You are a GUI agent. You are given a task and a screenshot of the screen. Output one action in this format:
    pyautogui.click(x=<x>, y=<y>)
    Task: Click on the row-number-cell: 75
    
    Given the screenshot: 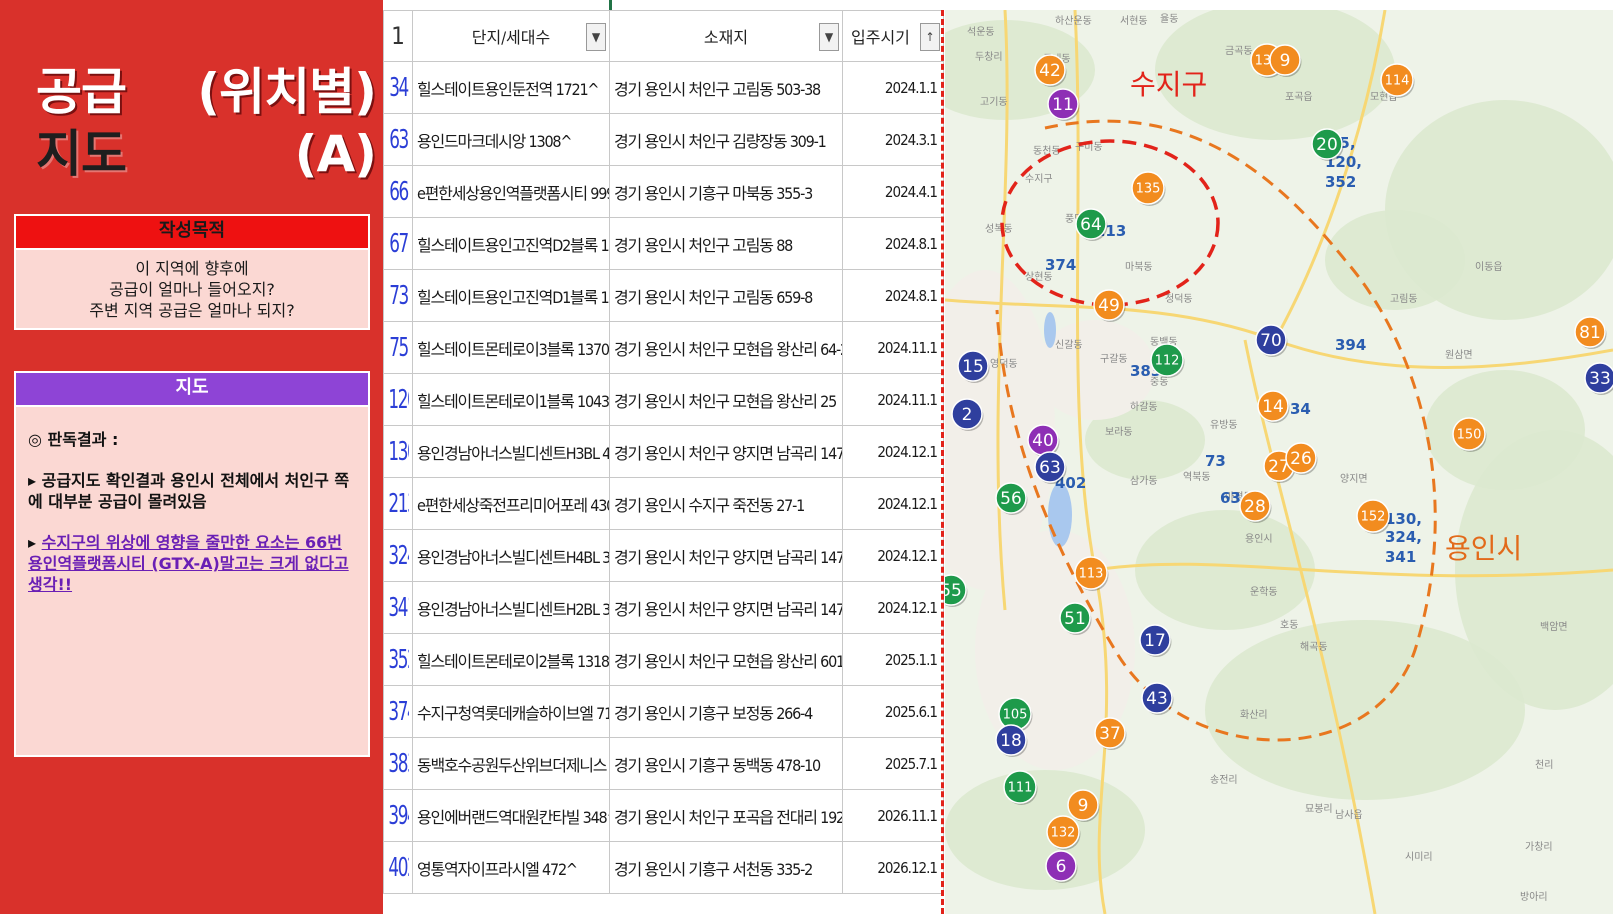 What is the action you would take?
    pyautogui.click(x=398, y=347)
    